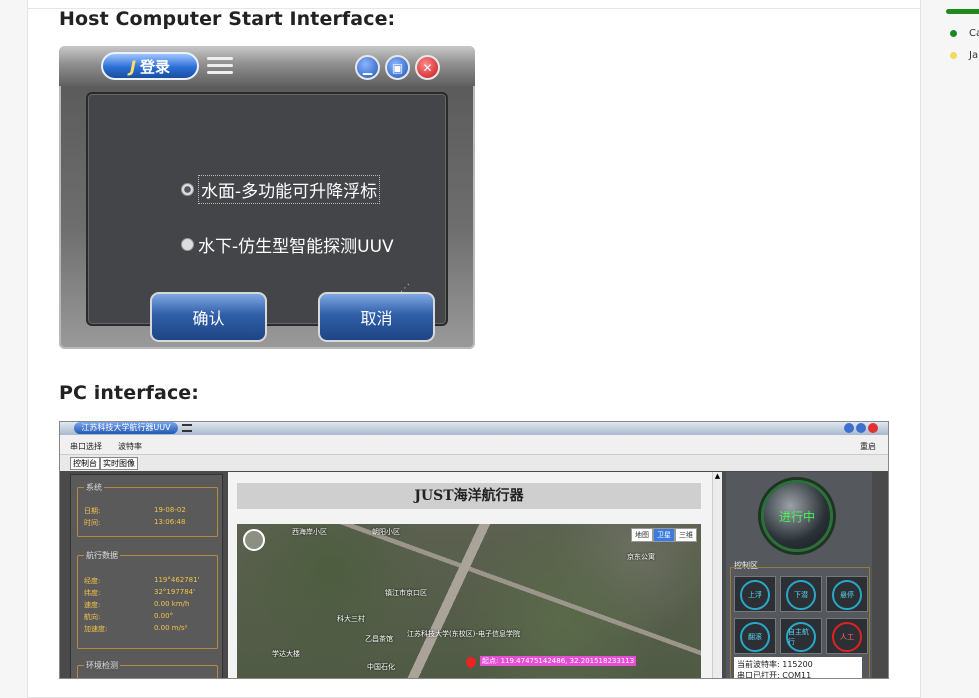  Describe the element at coordinates (469, 496) in the screenshot. I see `map-title: JUST海洋航行器` at that location.